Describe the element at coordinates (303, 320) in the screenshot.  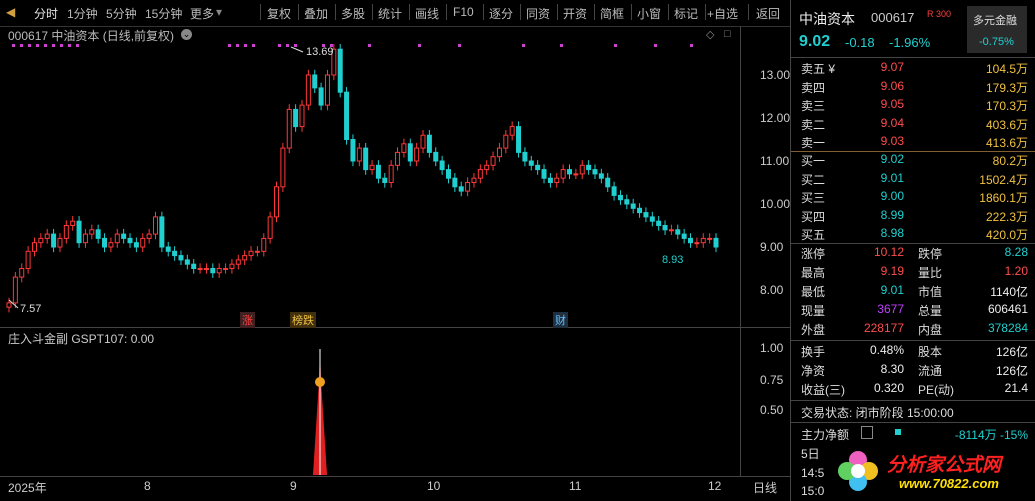
I see `event-tag: 榜跌` at that location.